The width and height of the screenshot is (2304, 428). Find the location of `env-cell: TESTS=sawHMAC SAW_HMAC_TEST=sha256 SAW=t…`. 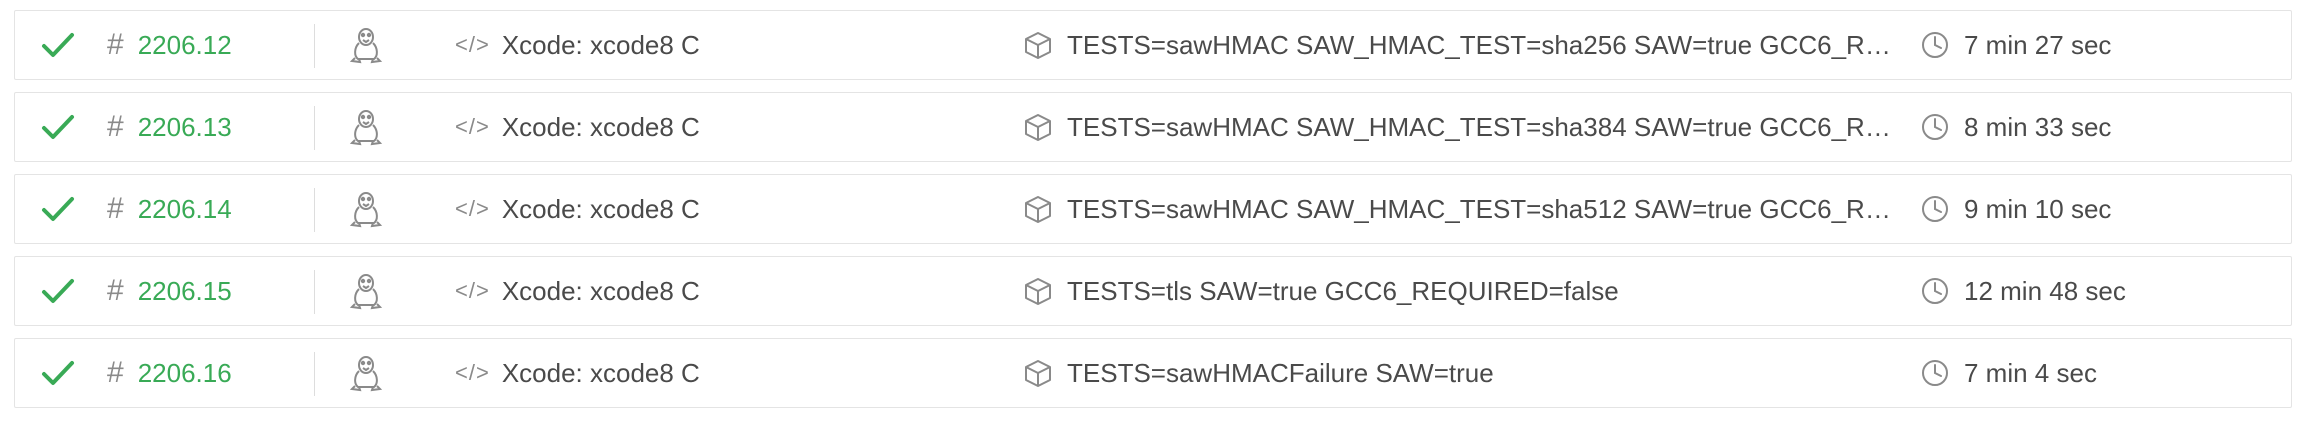

env-cell: TESTS=sawHMAC SAW_HMAC_TEST=sha256 SAW=t… is located at coordinates (1463, 45).